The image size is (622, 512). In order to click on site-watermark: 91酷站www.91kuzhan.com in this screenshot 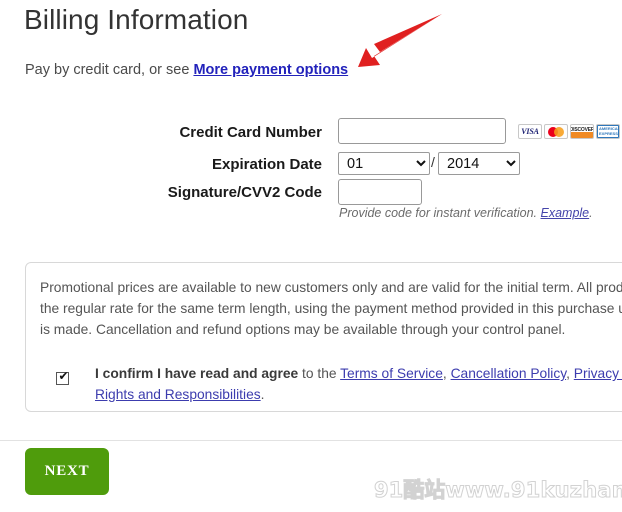, I will do `click(497, 489)`.